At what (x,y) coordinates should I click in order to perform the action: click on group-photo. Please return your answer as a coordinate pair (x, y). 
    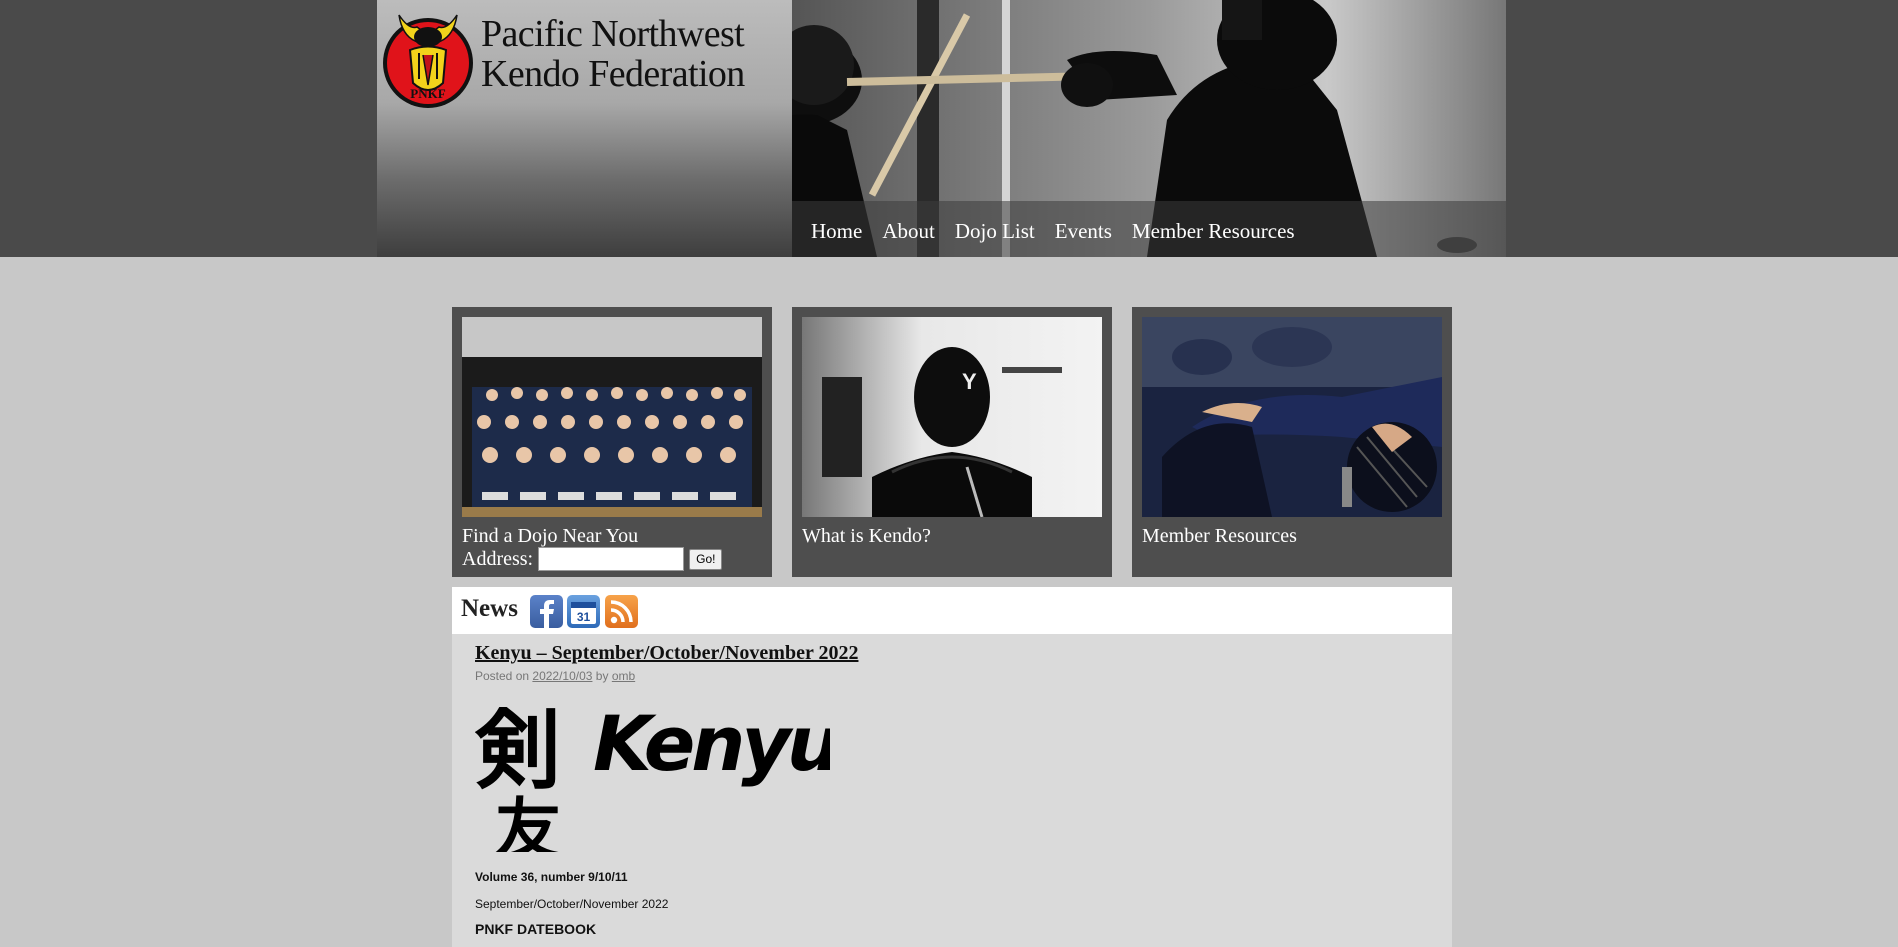
    Looking at the image, I should click on (612, 417).